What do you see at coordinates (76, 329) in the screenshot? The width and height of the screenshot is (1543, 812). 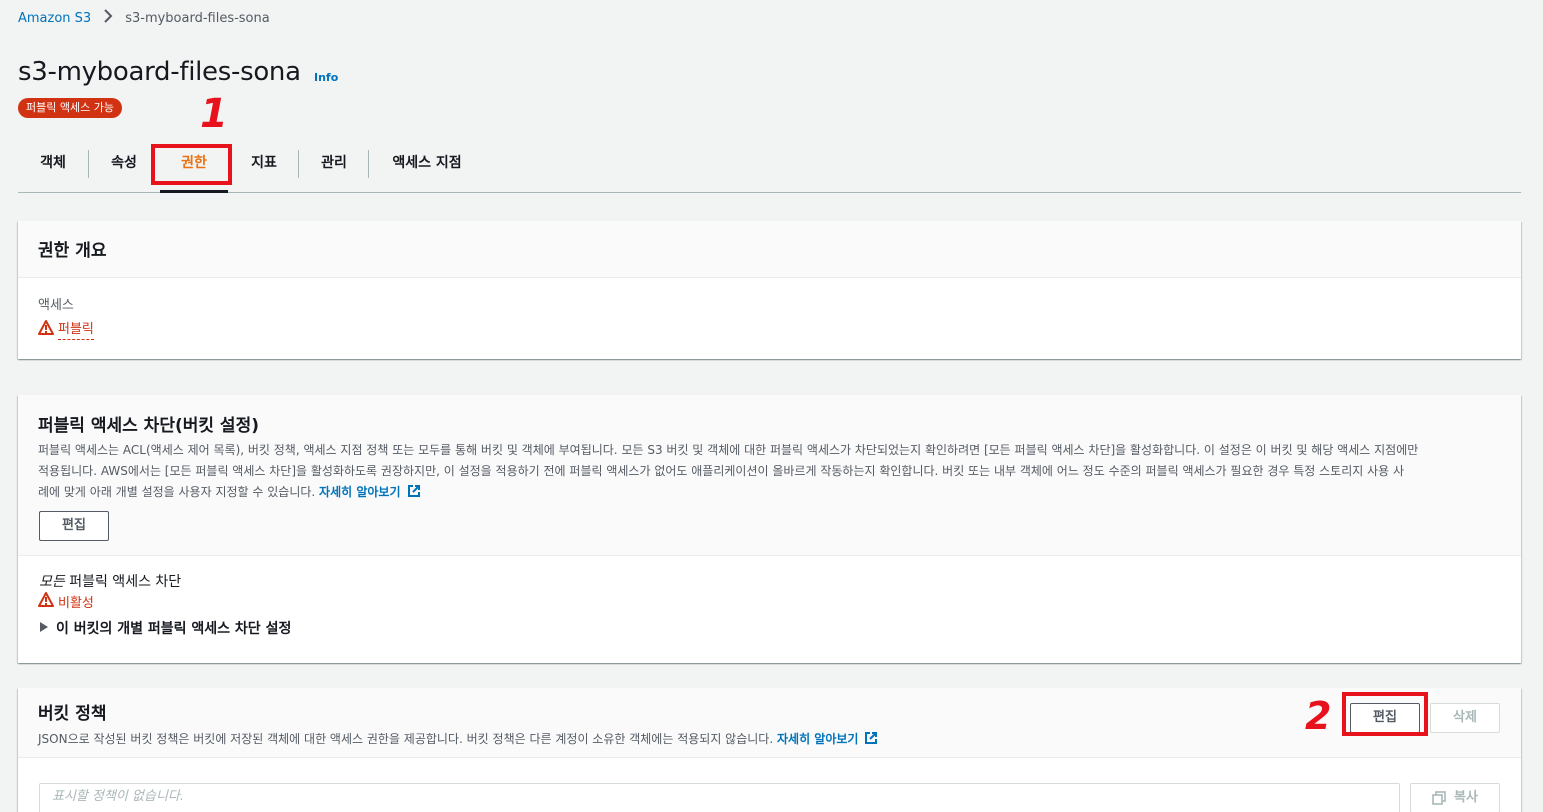 I see `access-value-text: 퍼블릭` at bounding box center [76, 329].